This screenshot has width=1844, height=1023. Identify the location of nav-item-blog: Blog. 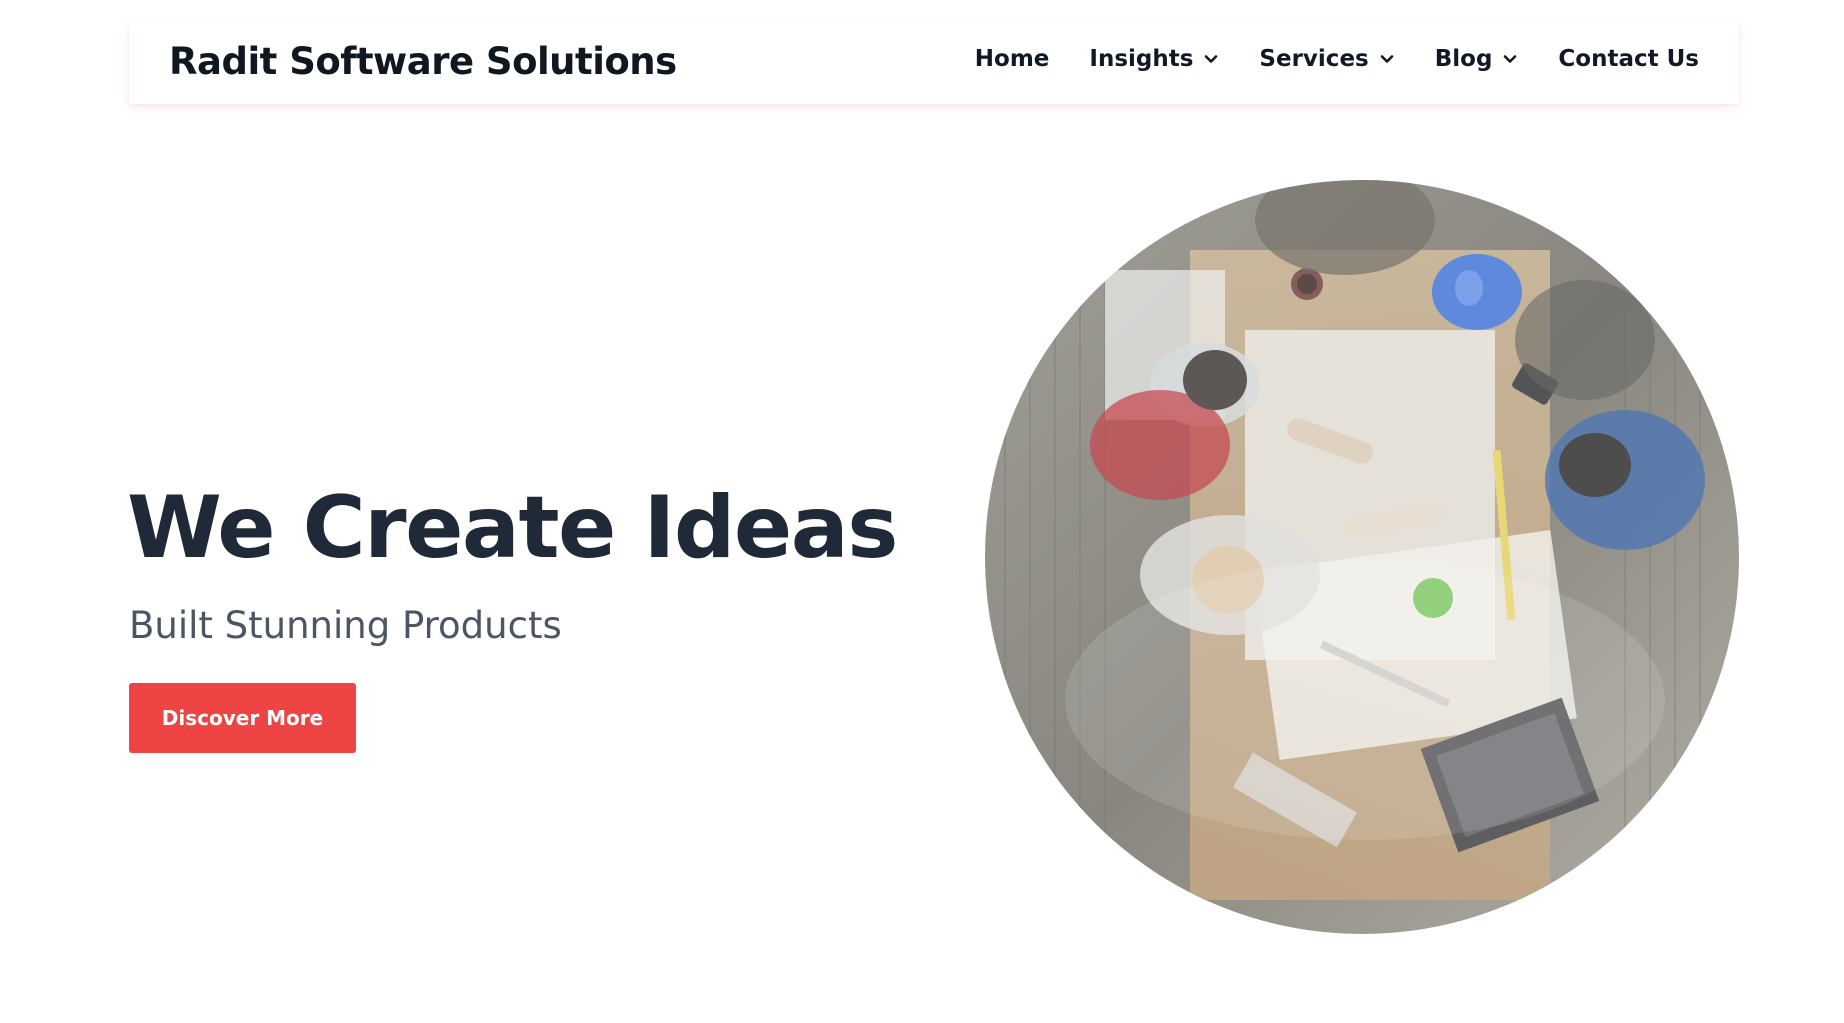
(1477, 59).